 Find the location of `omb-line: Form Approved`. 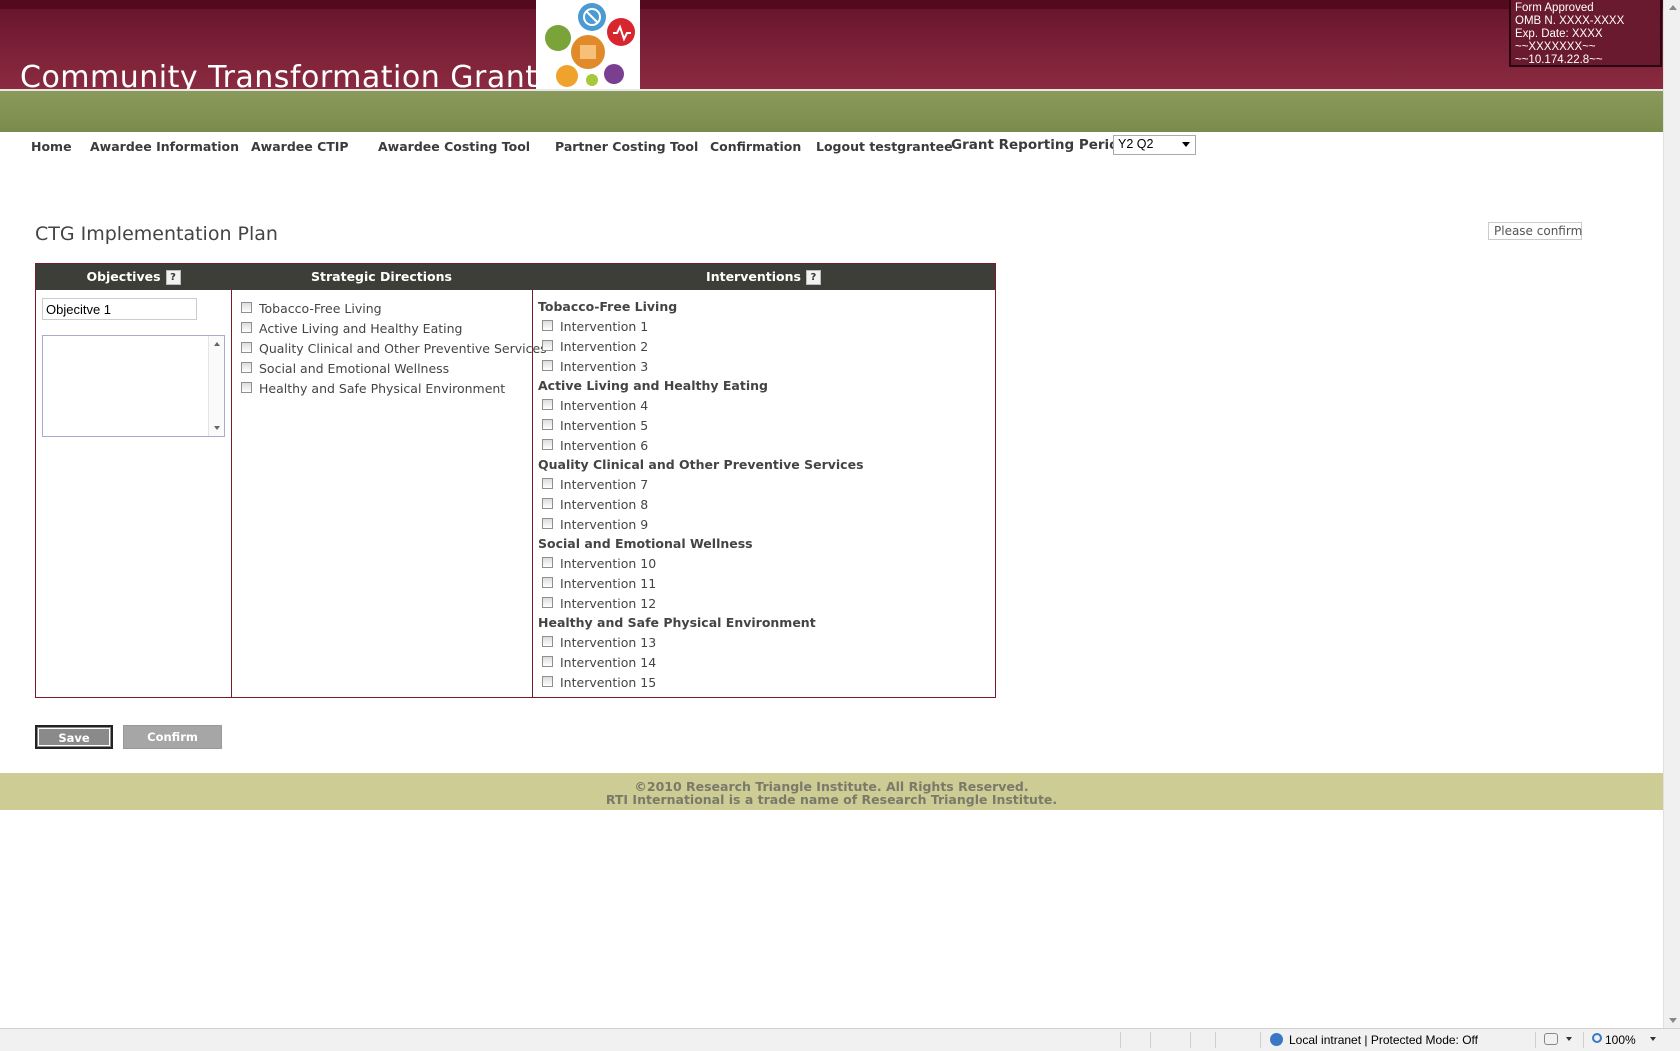

omb-line: Form Approved is located at coordinates (1554, 8).